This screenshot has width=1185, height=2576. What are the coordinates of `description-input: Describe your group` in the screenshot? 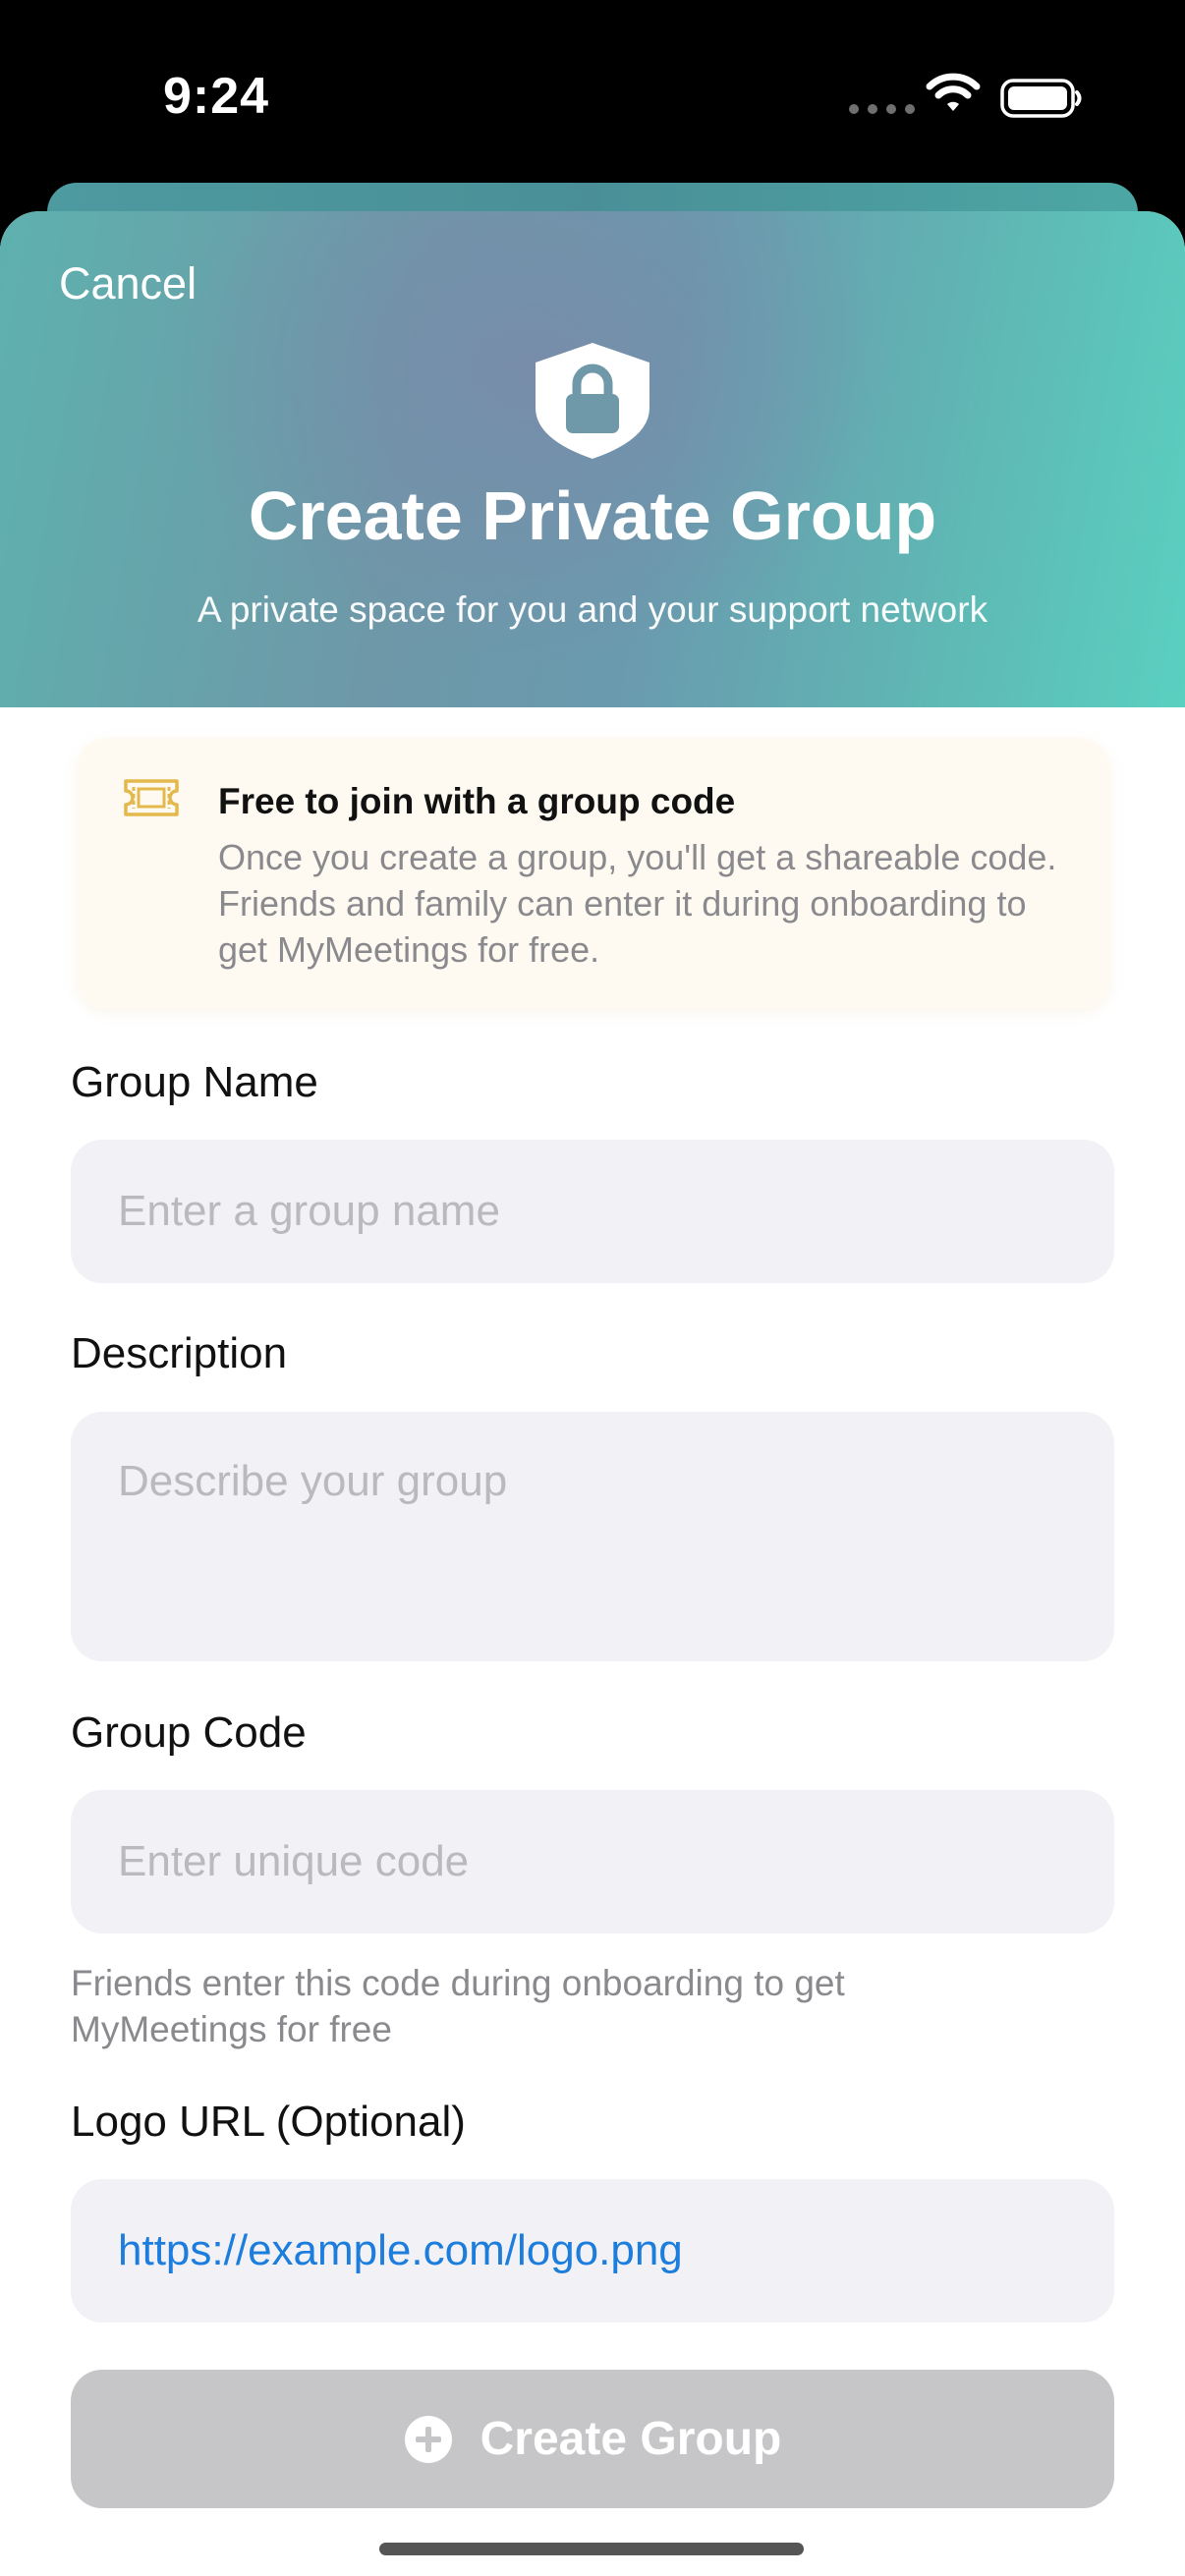 It's located at (592, 1536).